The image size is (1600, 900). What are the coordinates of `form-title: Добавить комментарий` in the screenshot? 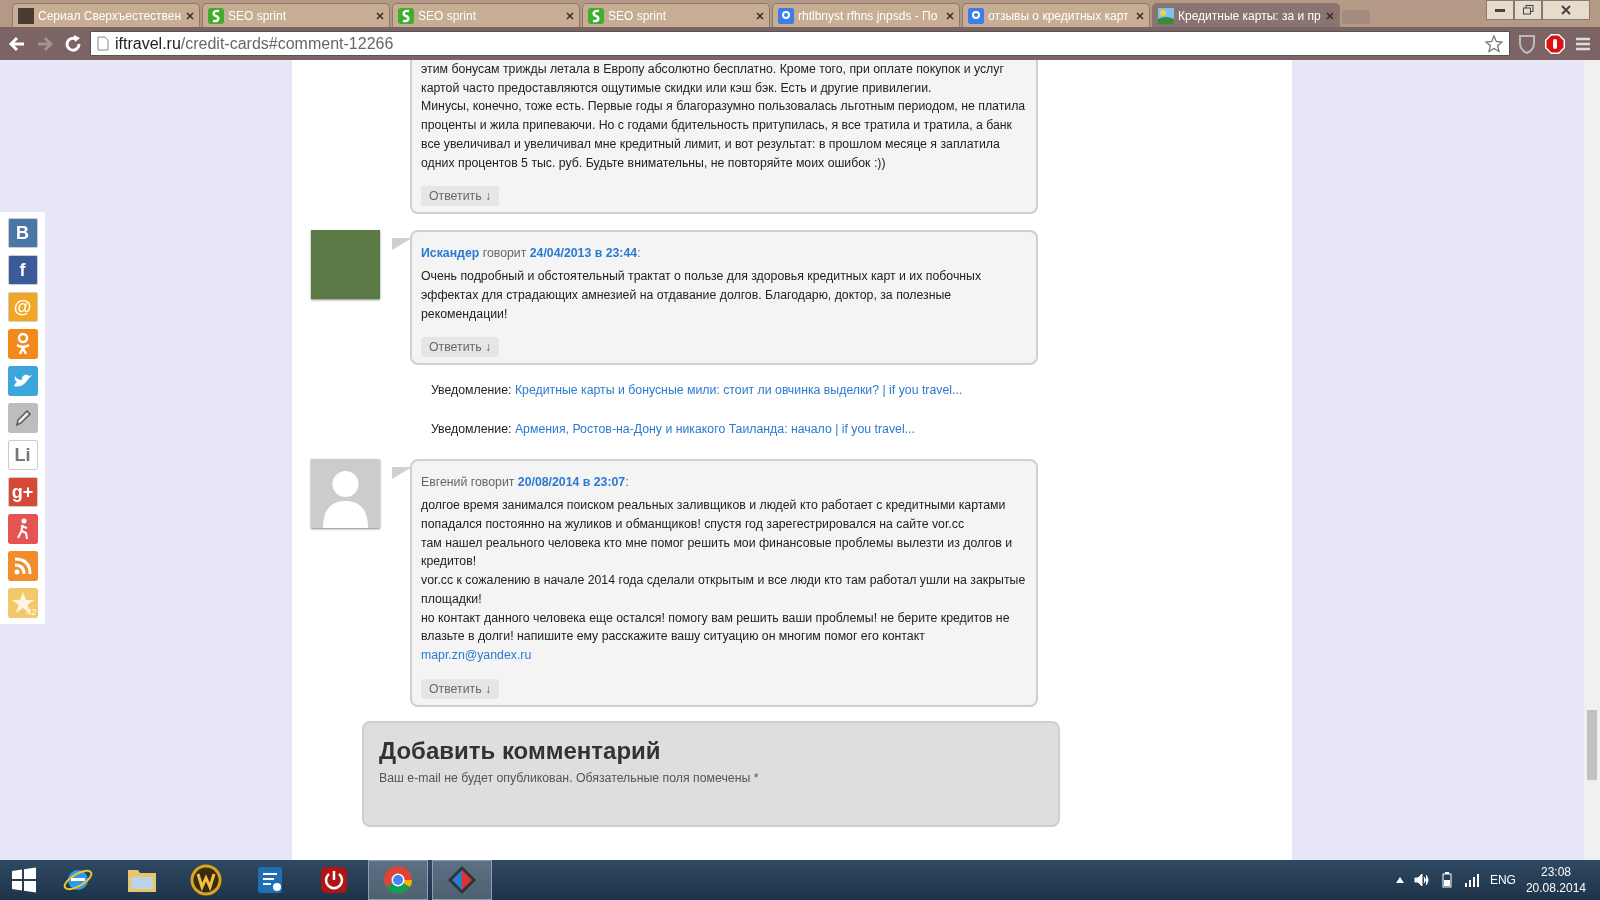 It's located at (520, 750).